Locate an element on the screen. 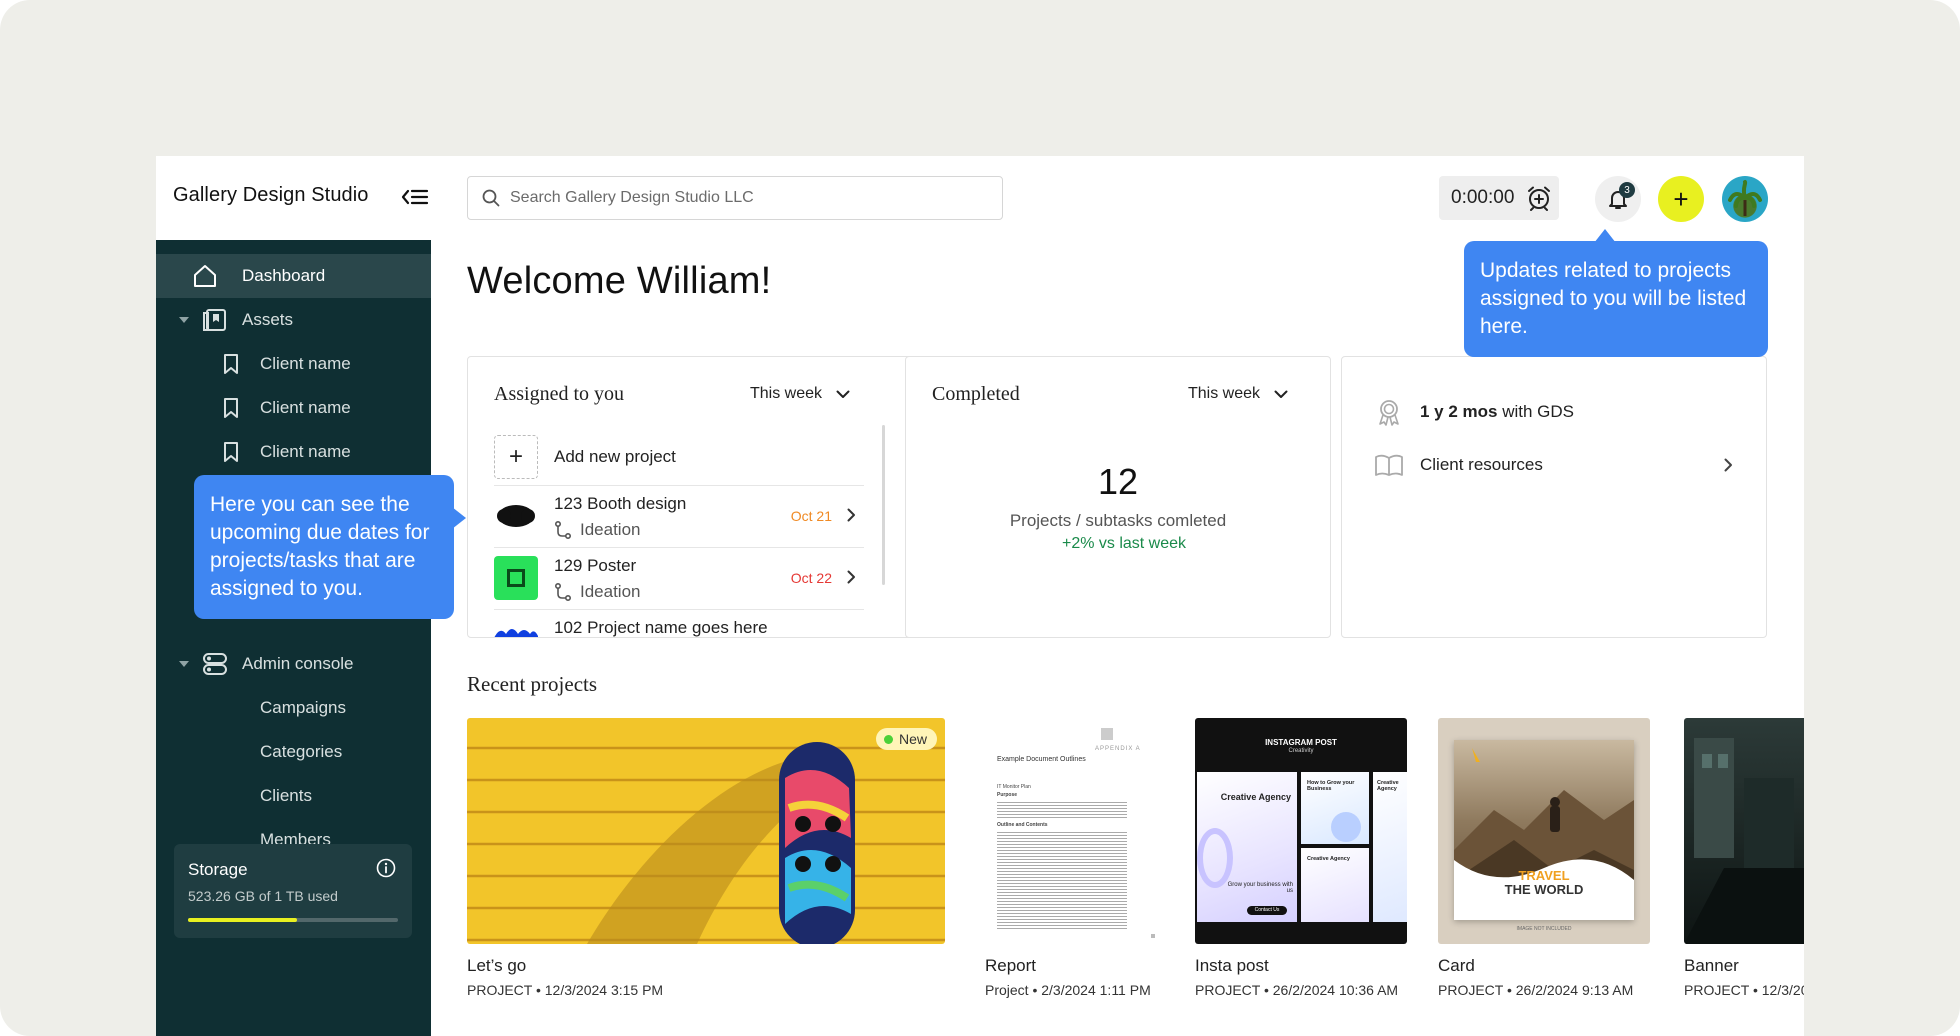 Image resolution: width=1960 pixels, height=1036 pixels. doc-appendix: APPENDIX A is located at coordinates (1118, 749).